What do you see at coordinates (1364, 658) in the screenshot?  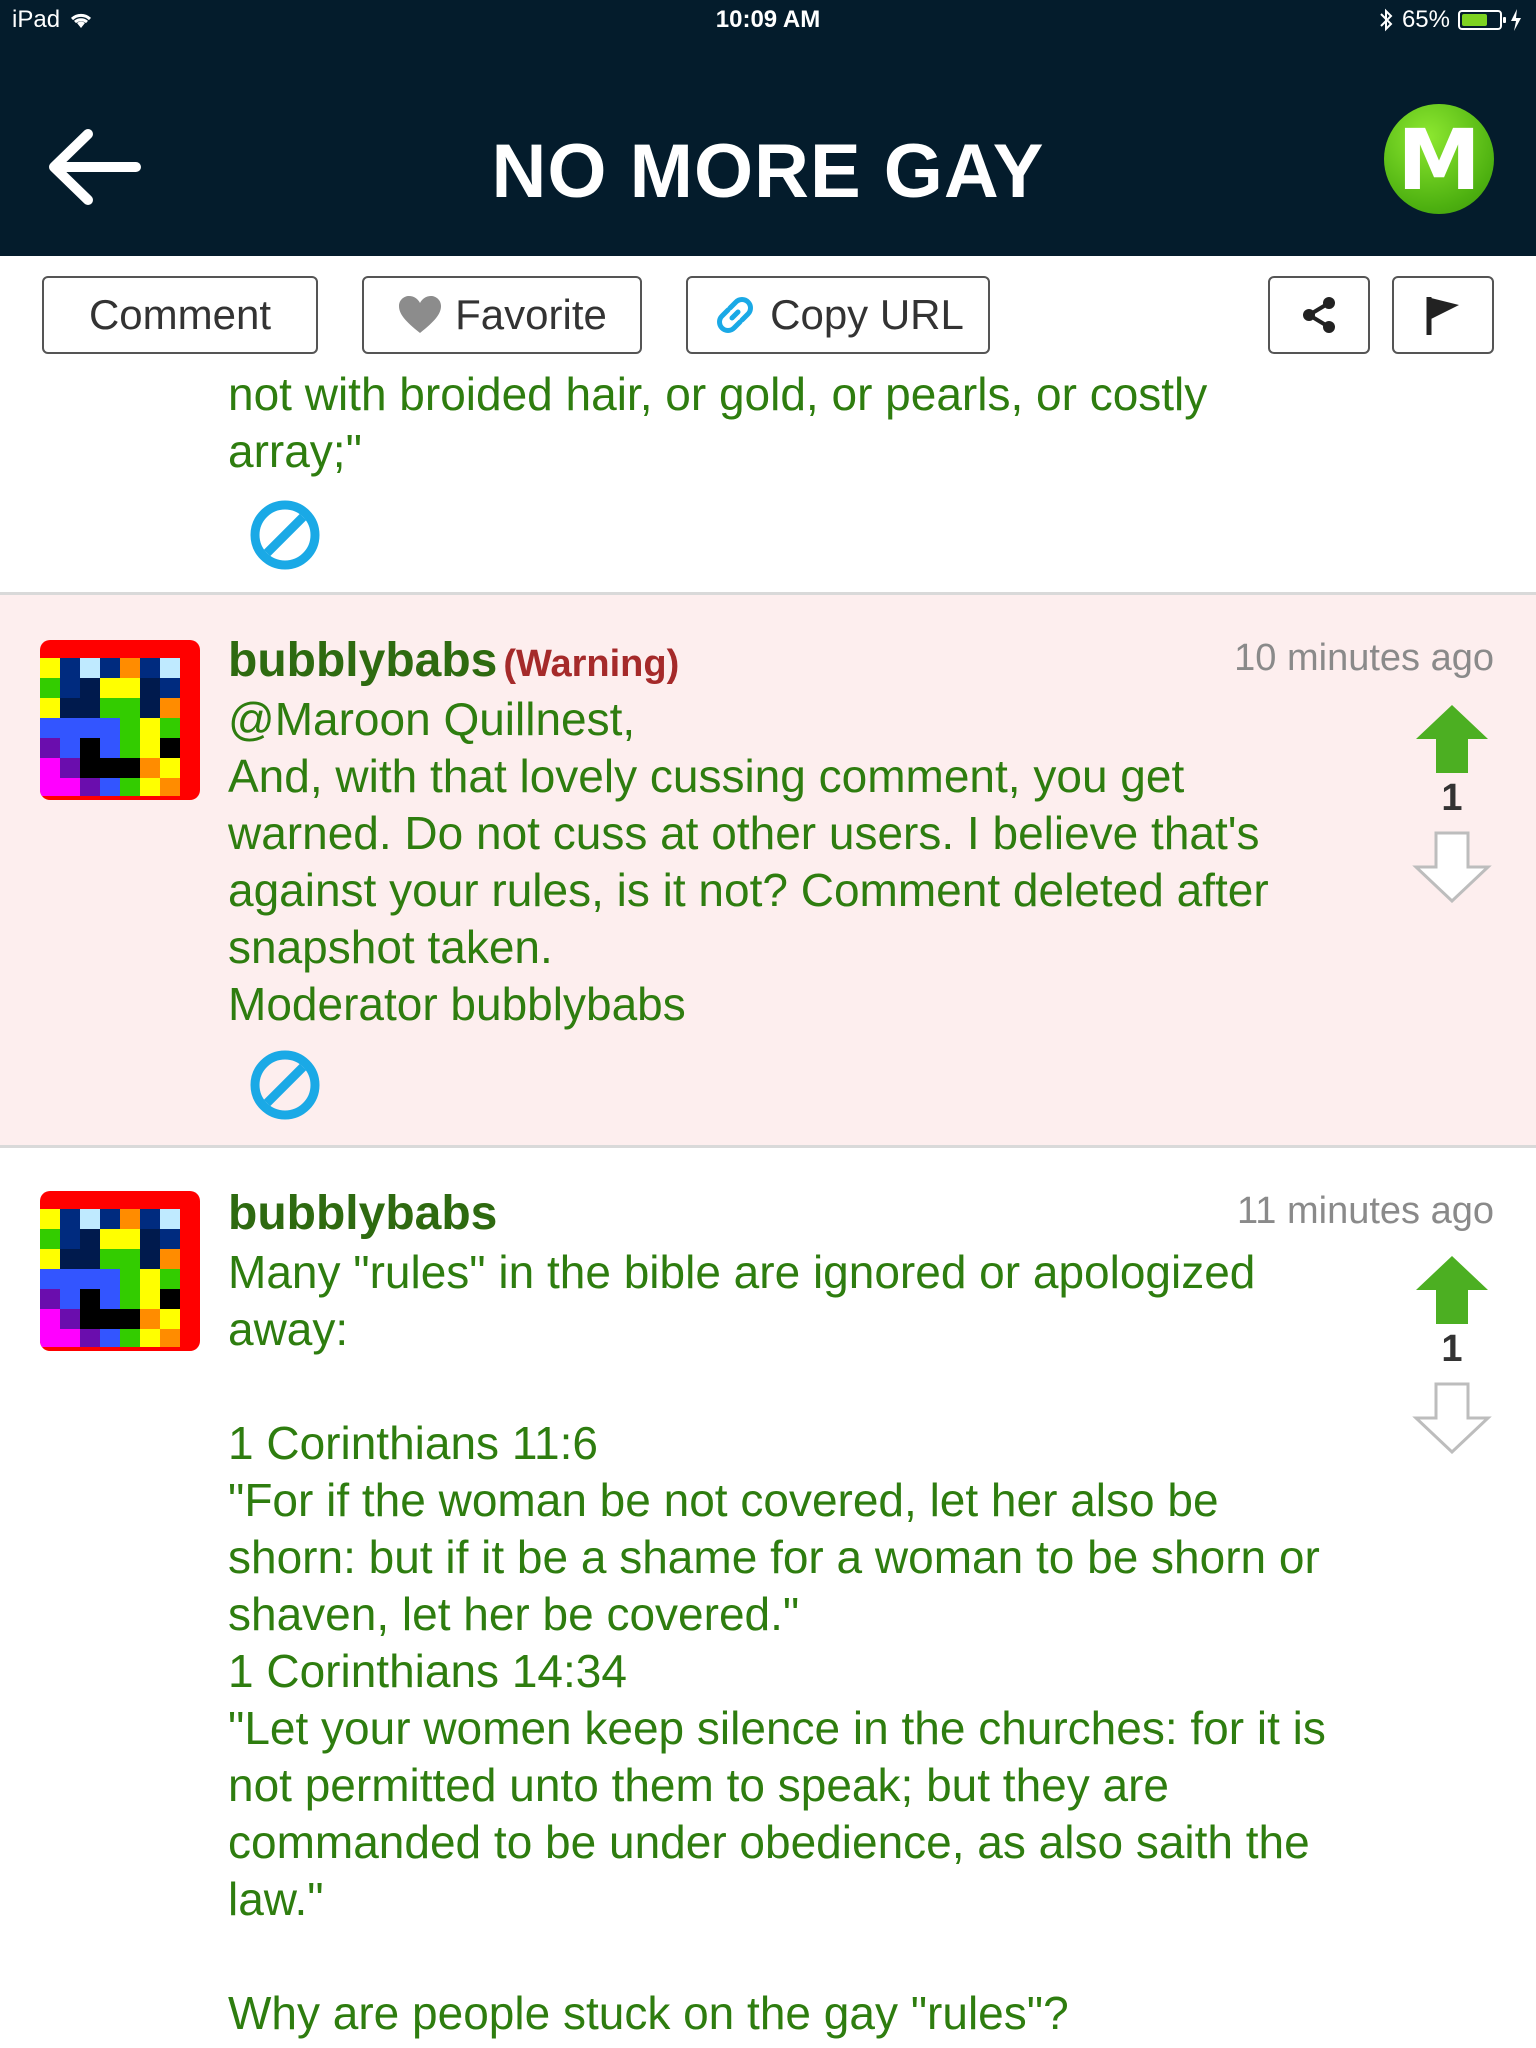 I see `comment-timestamp: 10 minutes ago` at bounding box center [1364, 658].